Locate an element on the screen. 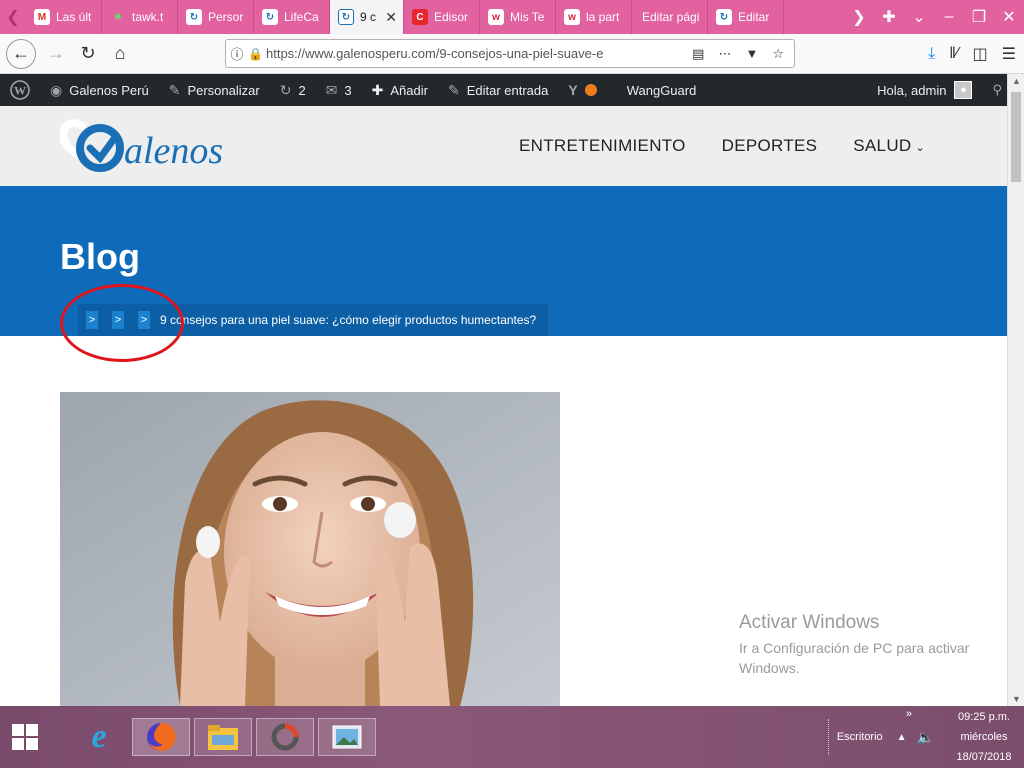 The width and height of the screenshot is (1024, 768). updates-icon: ↻ is located at coordinates (285, 89).